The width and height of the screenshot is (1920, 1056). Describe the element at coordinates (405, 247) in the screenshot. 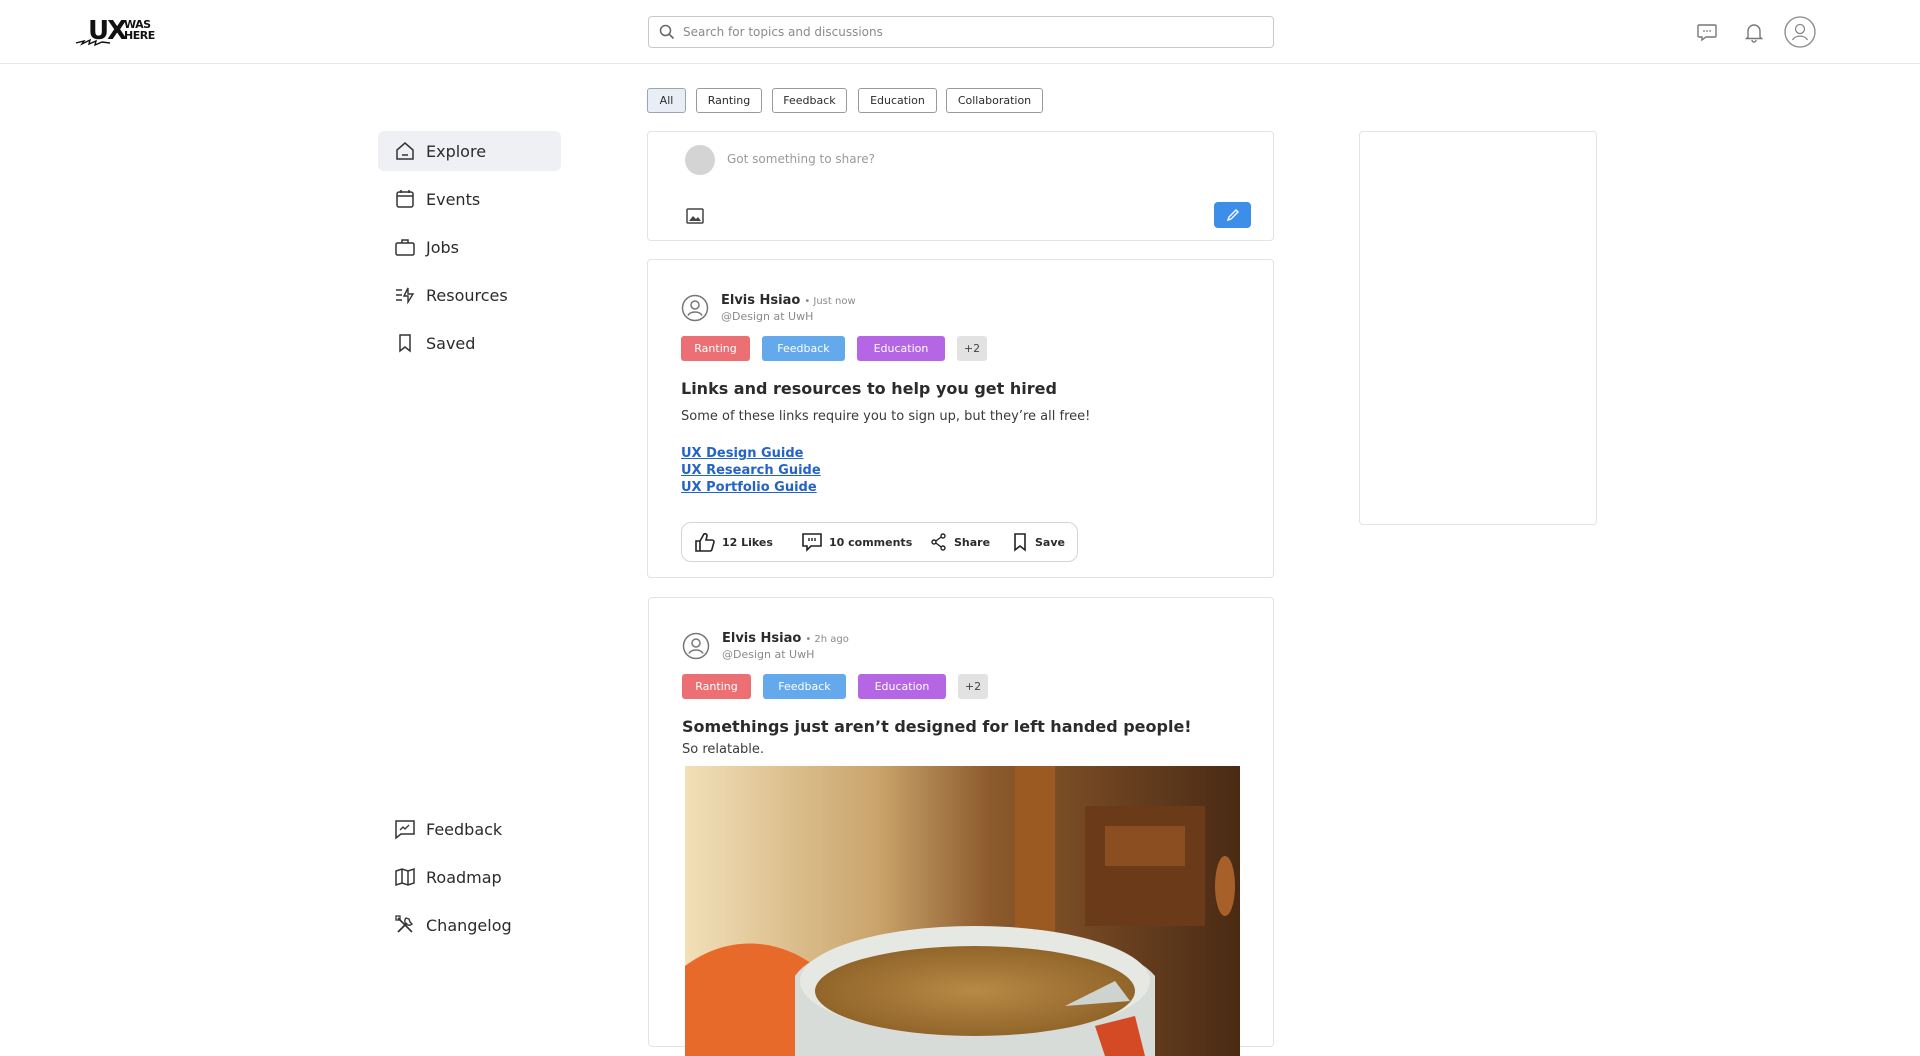

I see `briefcase-icon` at that location.